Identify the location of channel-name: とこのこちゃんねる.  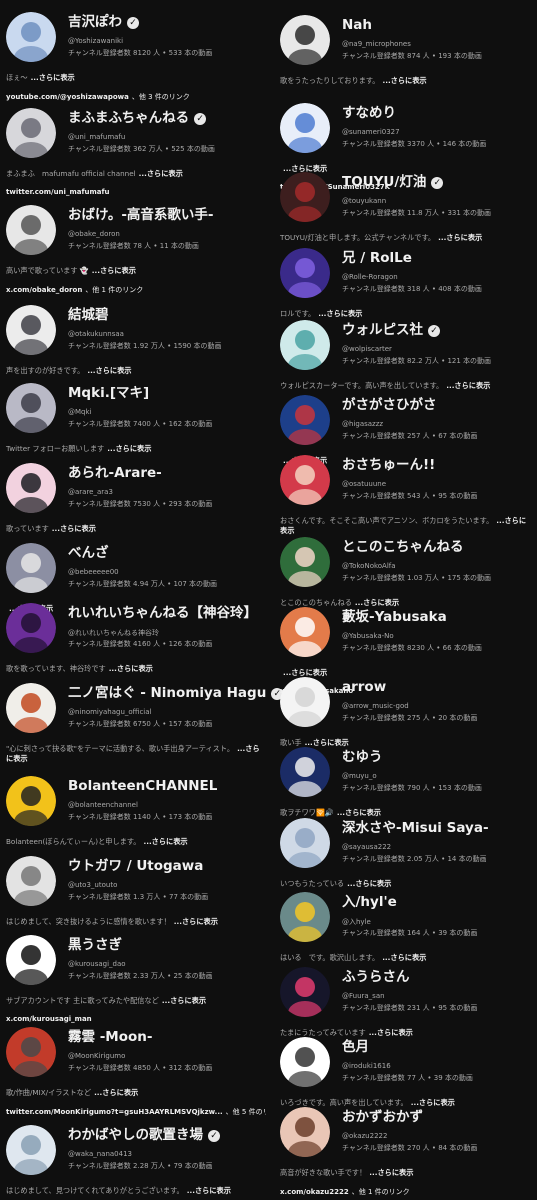
(437, 547).